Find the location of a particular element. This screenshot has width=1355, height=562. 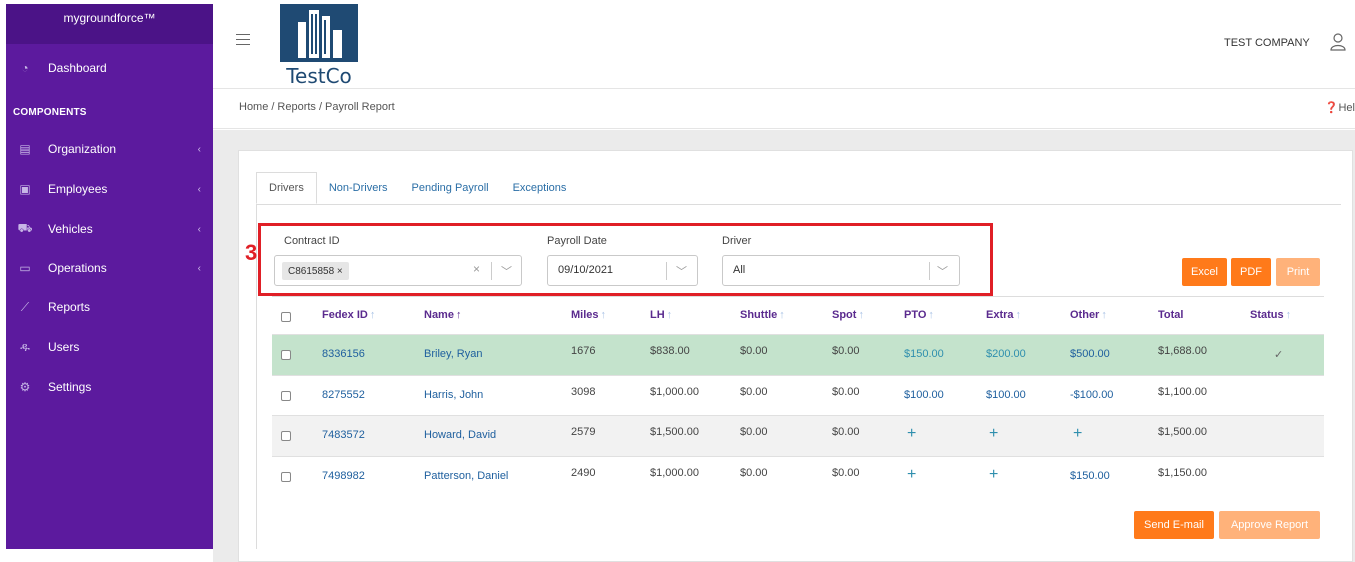

header-other: Other ↑ is located at coordinates (1088, 315).